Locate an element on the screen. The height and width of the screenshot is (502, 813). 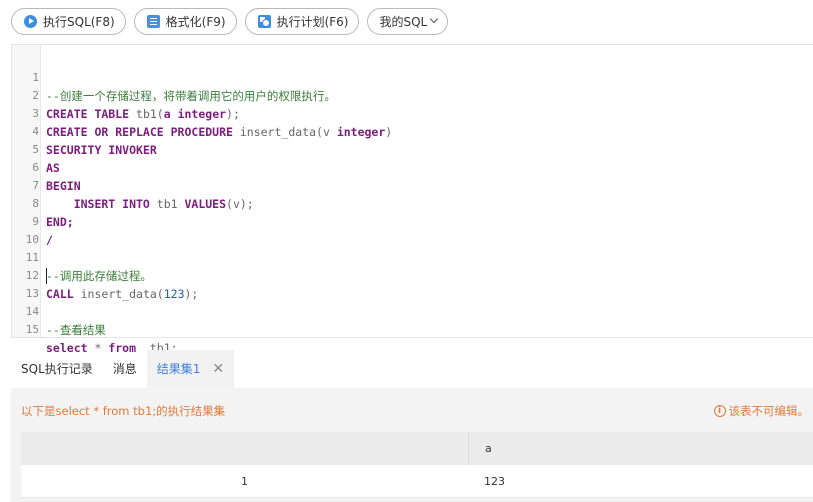
toolbar: 执行SQL(F8) 格式化(F9) 执行计划(F6) 我的SQL is located at coordinates (406, 21).